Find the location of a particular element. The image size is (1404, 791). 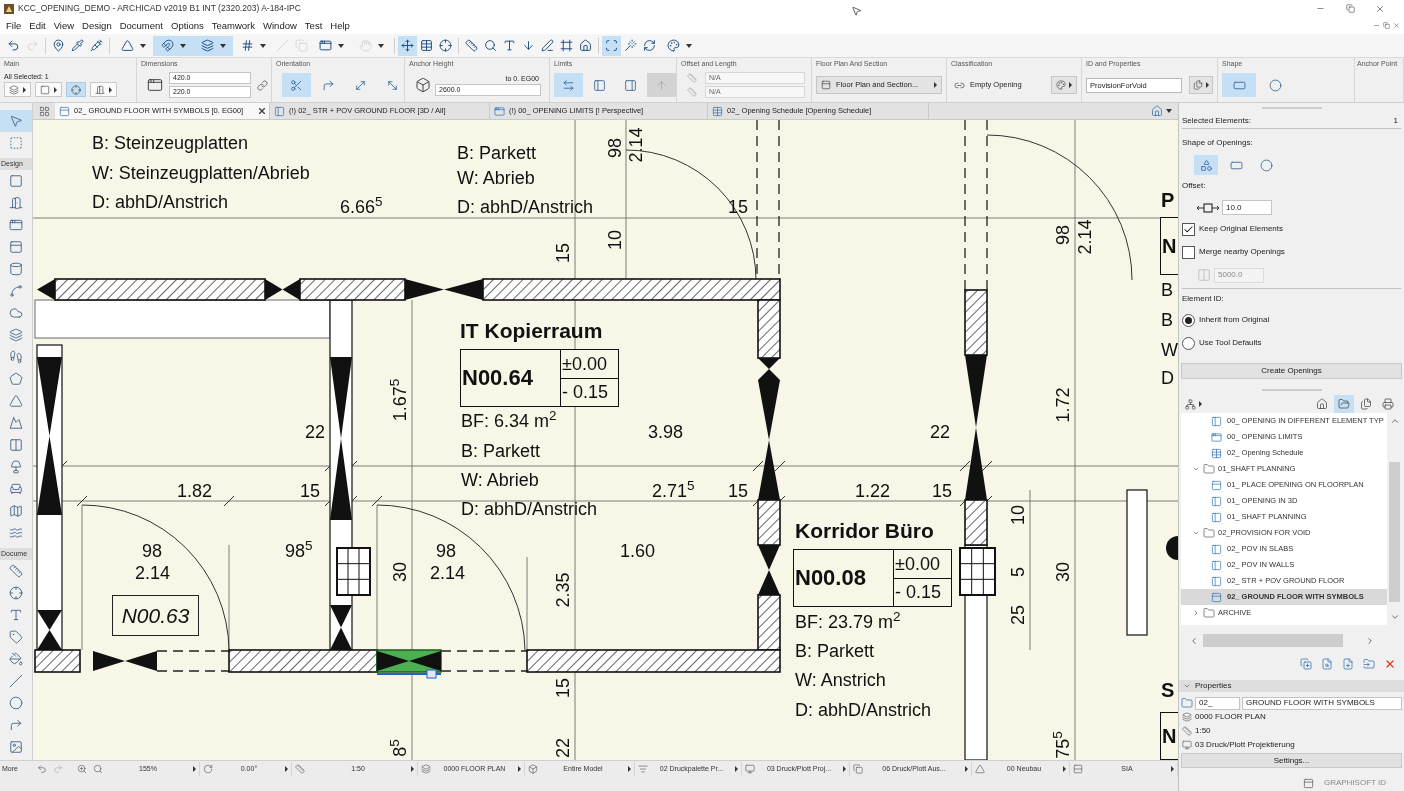

shape-button is located at coordinates (1239, 85).